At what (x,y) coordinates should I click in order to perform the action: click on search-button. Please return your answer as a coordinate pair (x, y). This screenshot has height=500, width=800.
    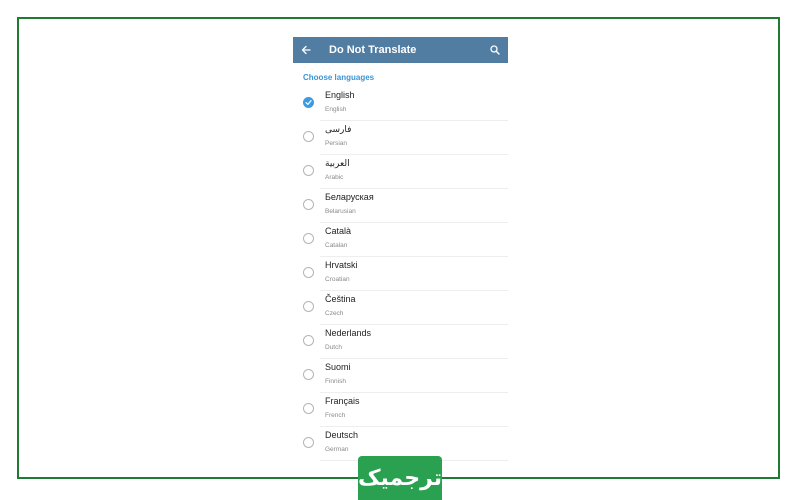
    Looking at the image, I should click on (495, 50).